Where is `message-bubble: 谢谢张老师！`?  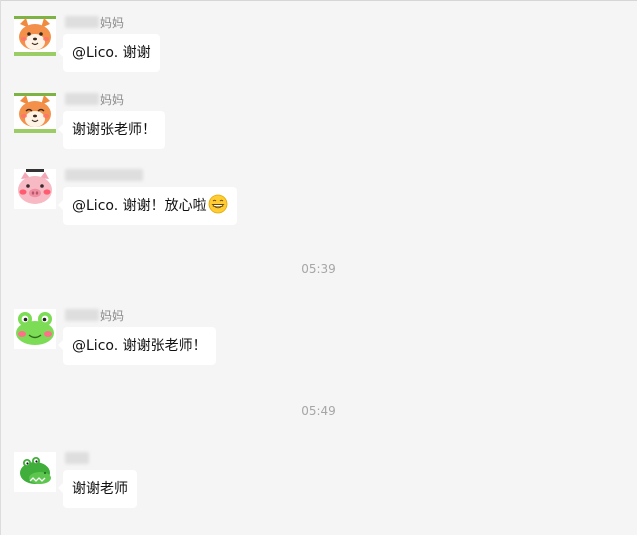 message-bubble: 谢谢张老师！ is located at coordinates (111, 130).